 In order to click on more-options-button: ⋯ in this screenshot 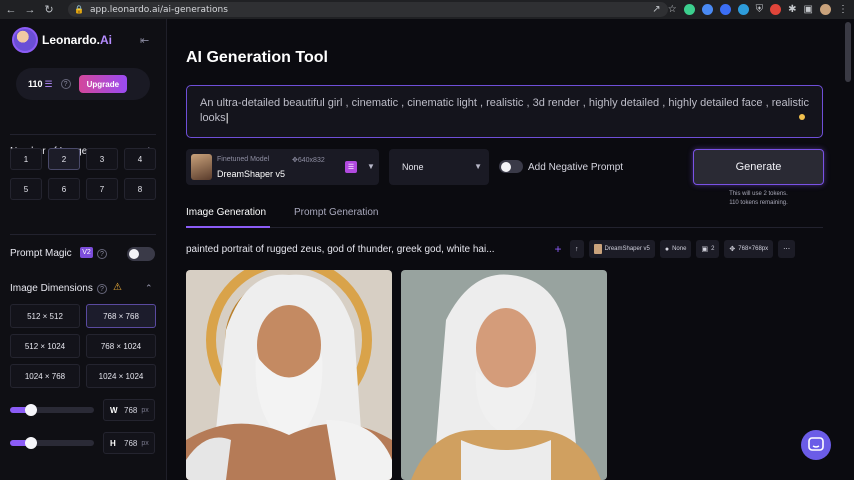, I will do `click(787, 249)`.